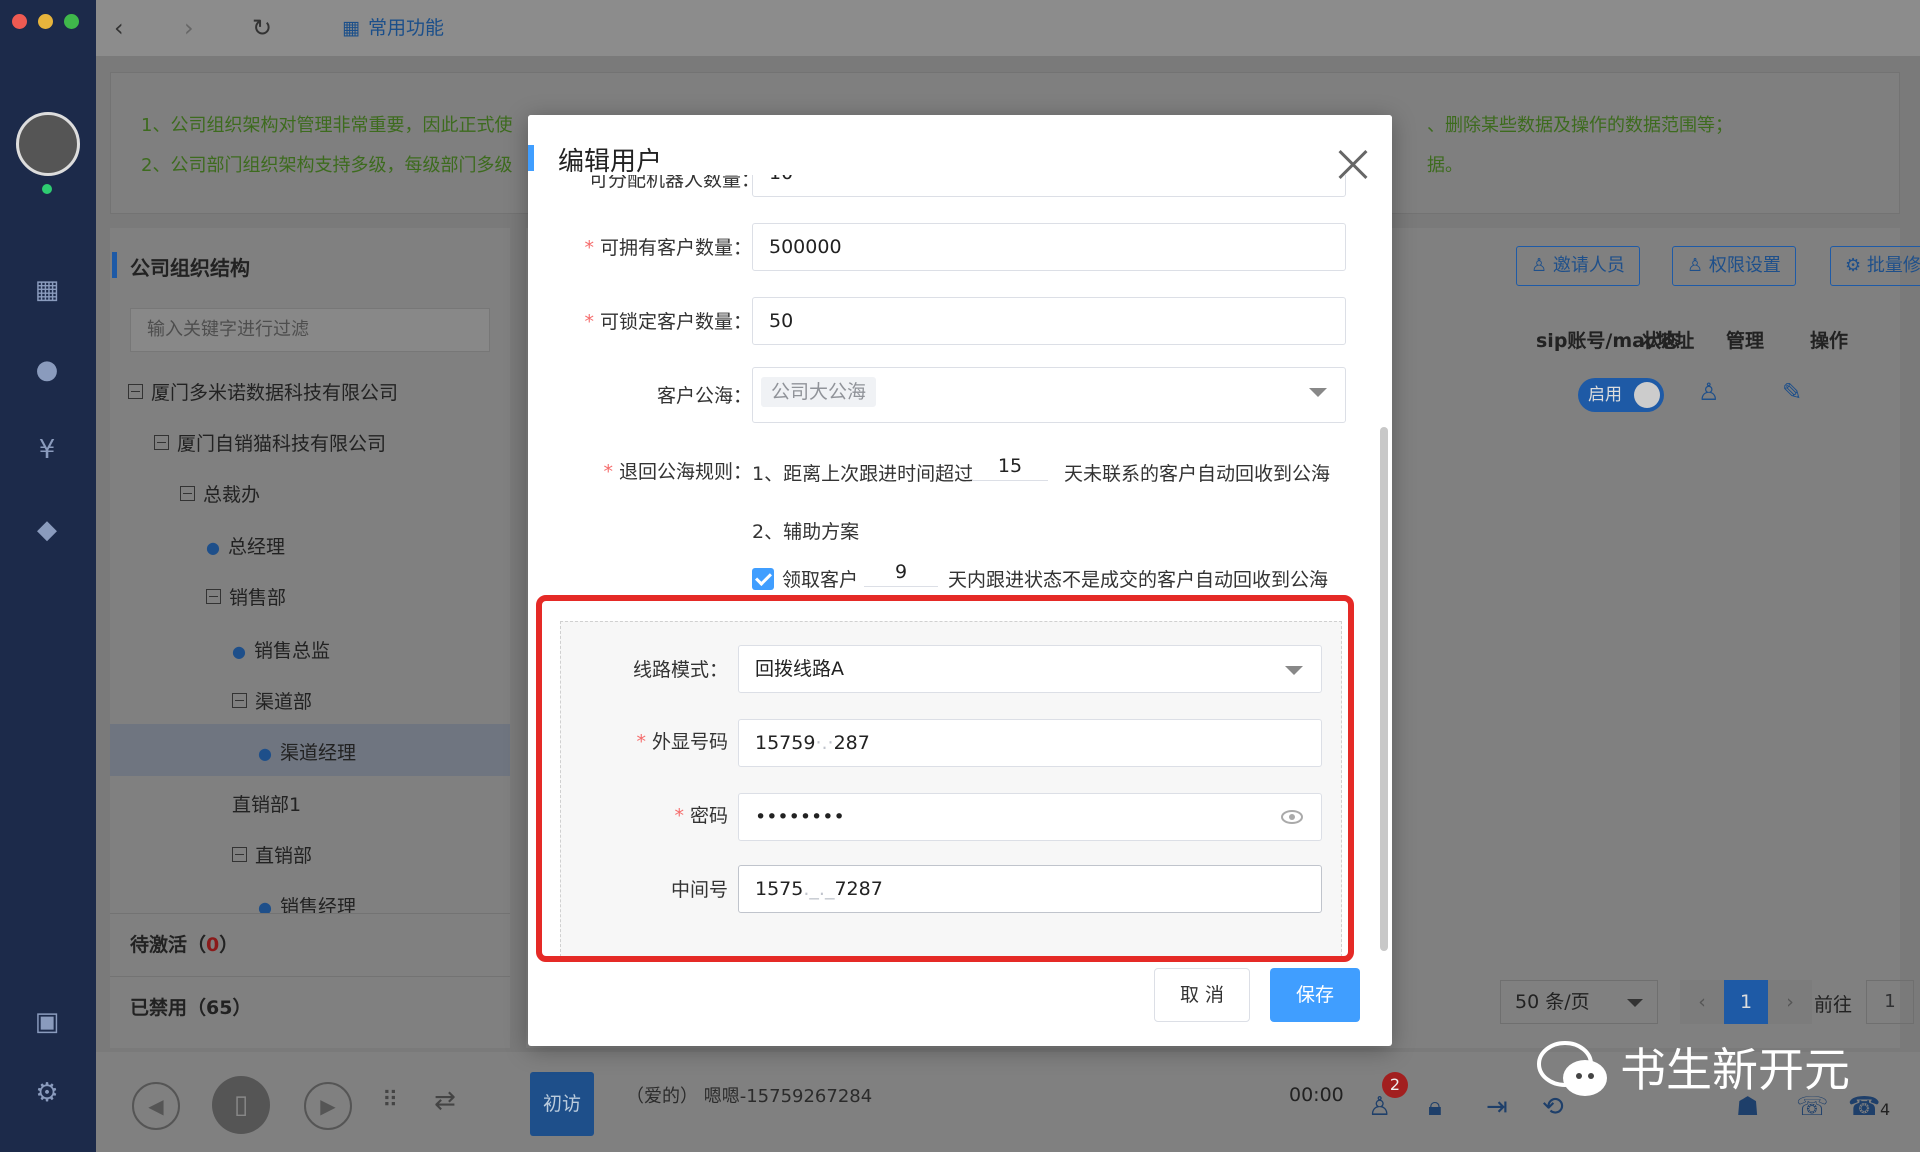  Describe the element at coordinates (119, 28) in the screenshot. I see `back-arrow-icon: ‹` at that location.